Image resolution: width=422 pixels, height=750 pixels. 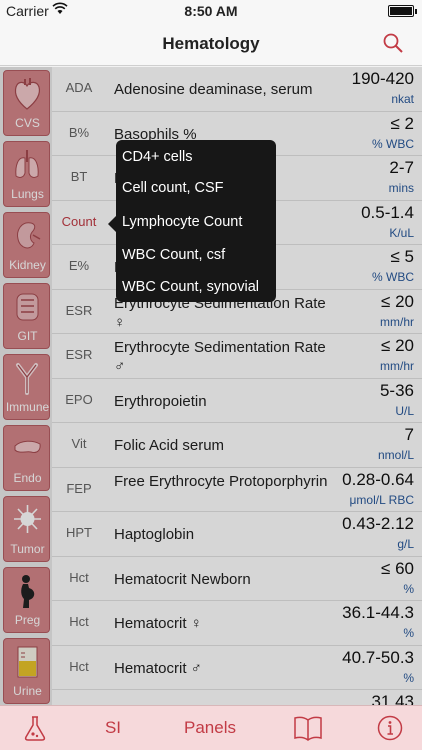 I want to click on tab-panels: Panels, so click(x=210, y=728).